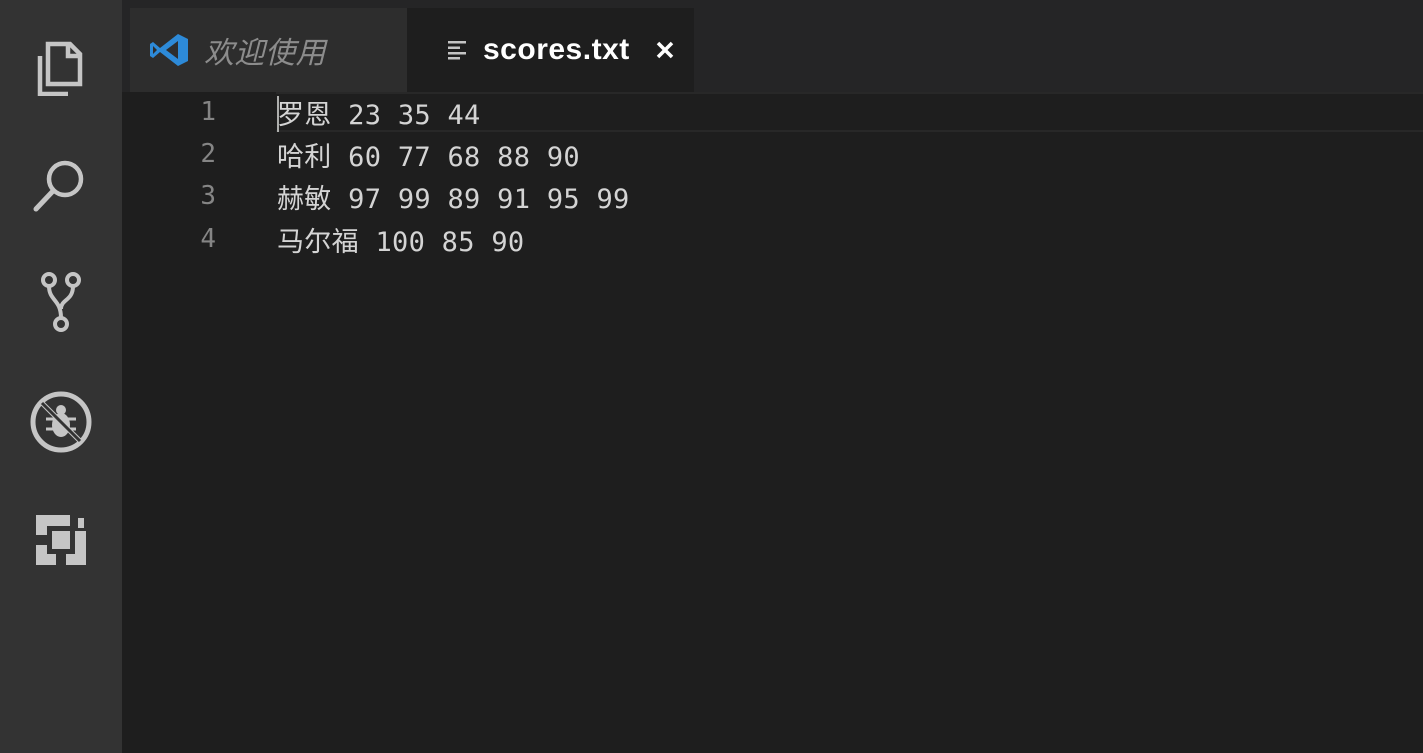 This screenshot has height=753, width=1423. I want to click on close-icon, so click(664, 50).